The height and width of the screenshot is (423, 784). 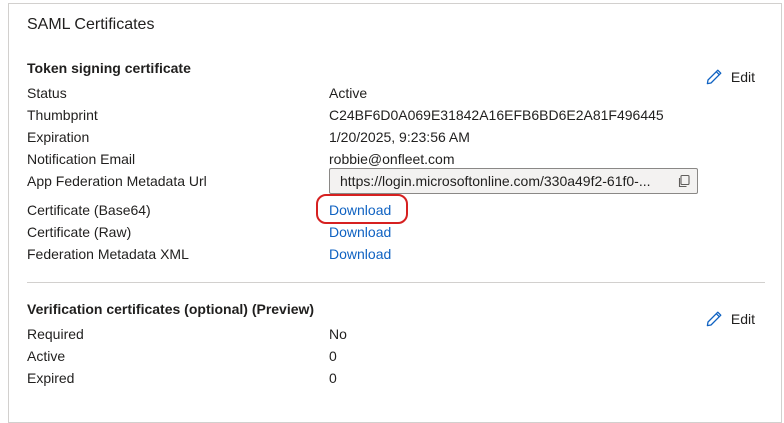 I want to click on section-divider, so click(x=396, y=282).